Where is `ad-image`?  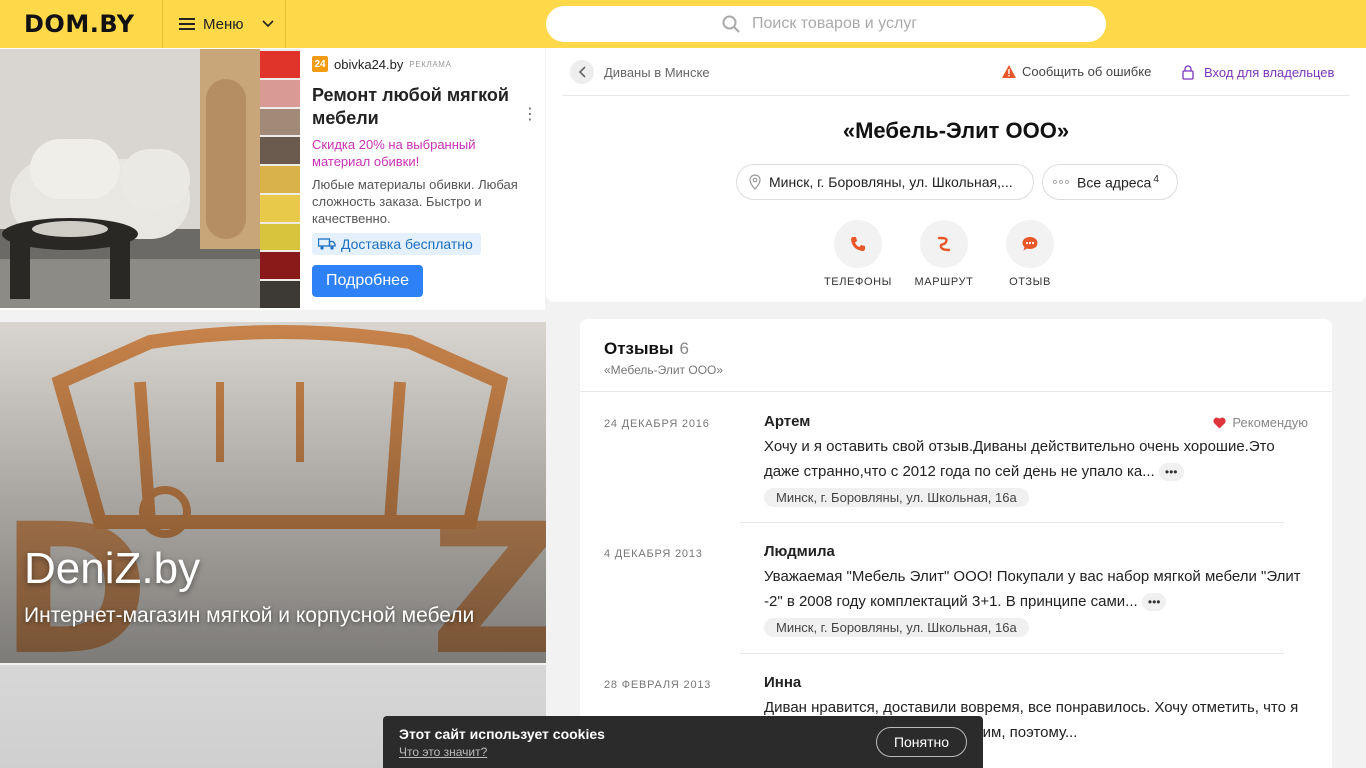
ad-image is located at coordinates (150, 178).